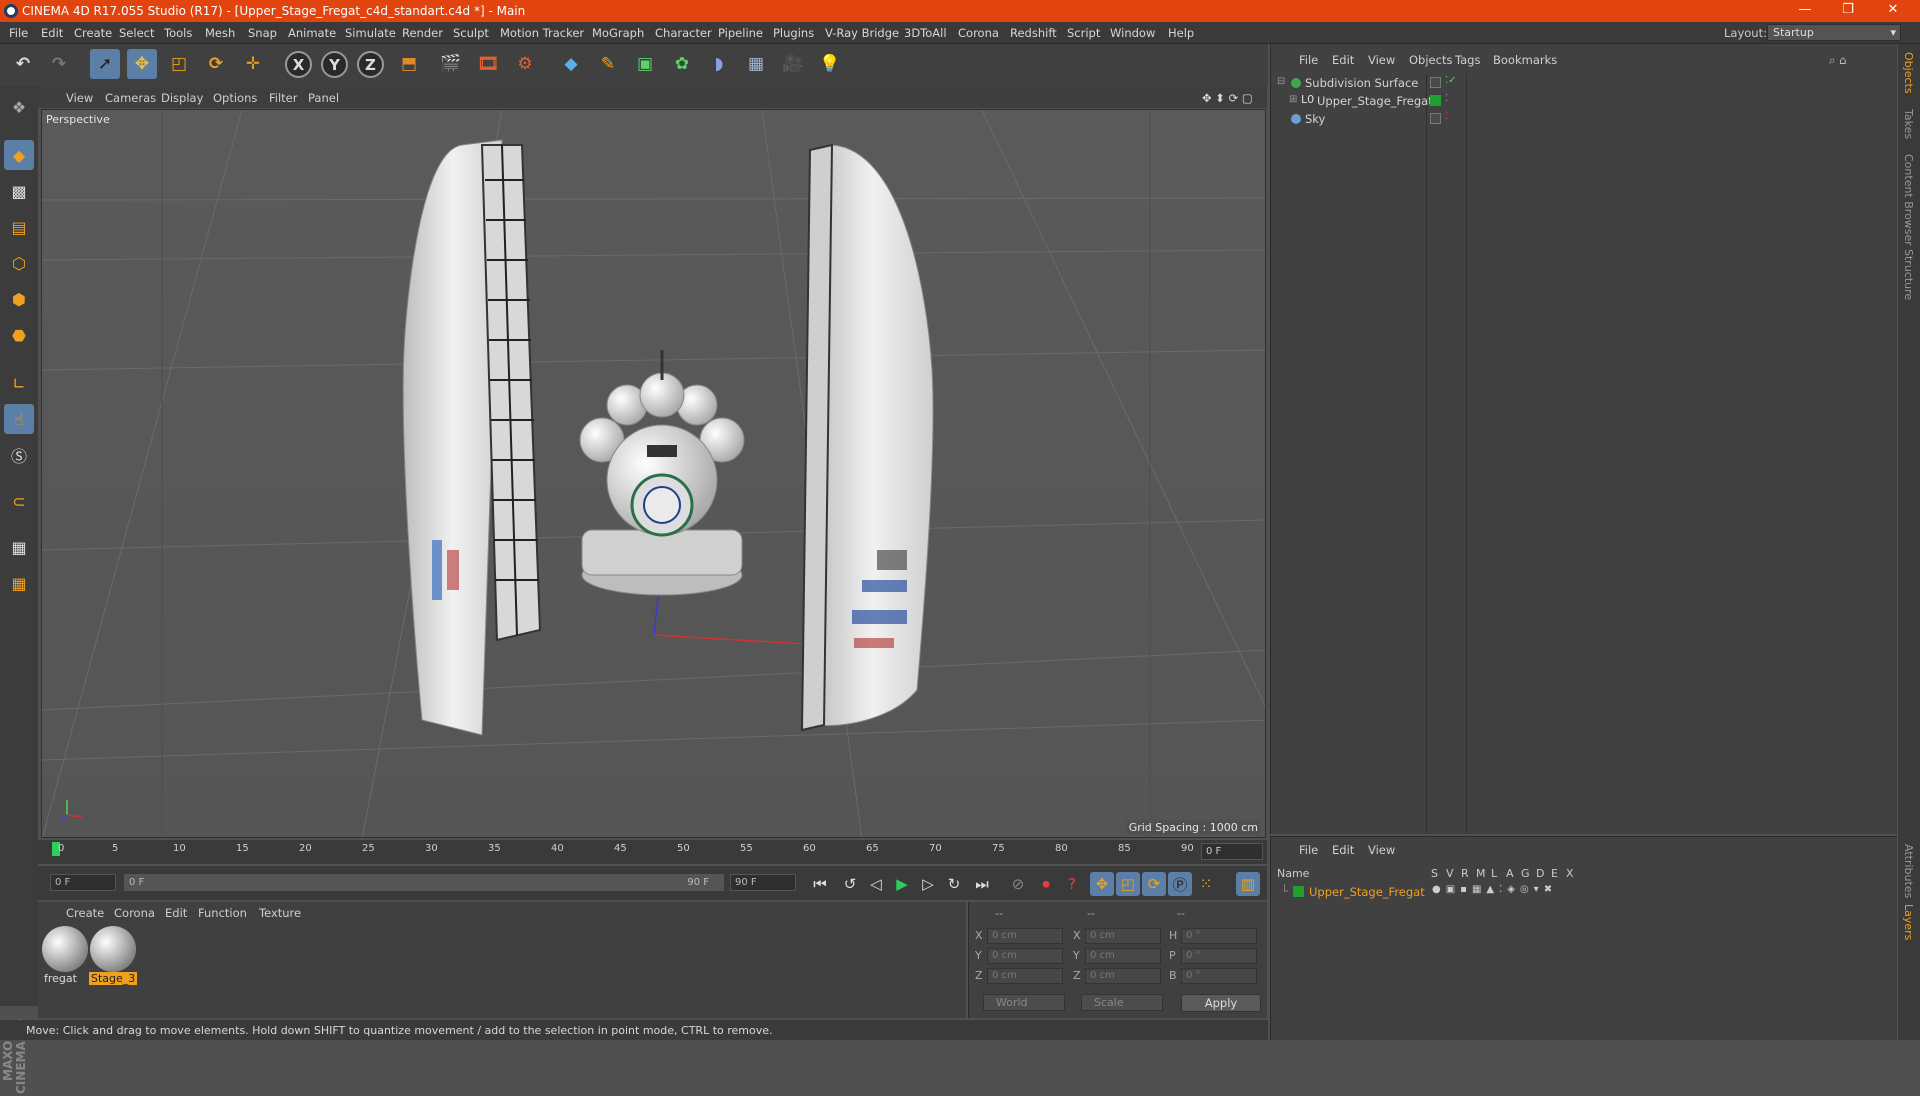  I want to click on workplane-mode-icon: ▤, so click(19, 227).